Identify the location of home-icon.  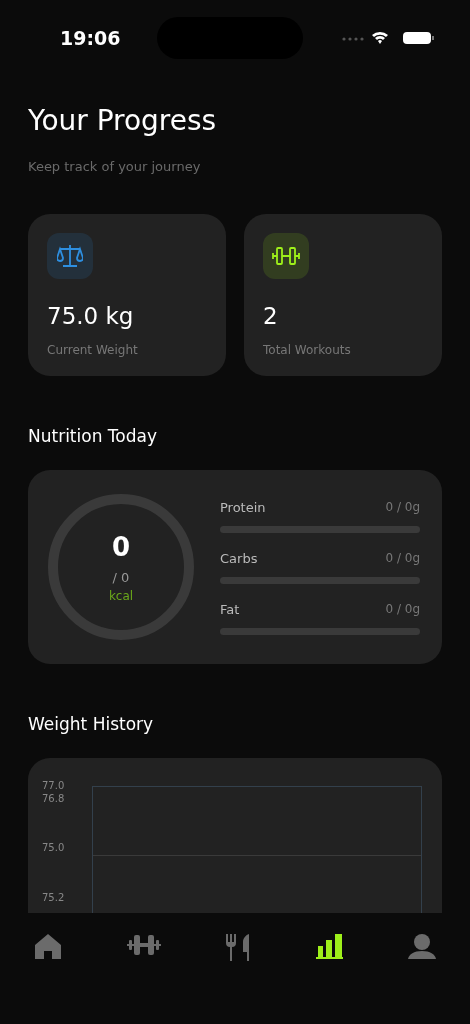
(48, 946).